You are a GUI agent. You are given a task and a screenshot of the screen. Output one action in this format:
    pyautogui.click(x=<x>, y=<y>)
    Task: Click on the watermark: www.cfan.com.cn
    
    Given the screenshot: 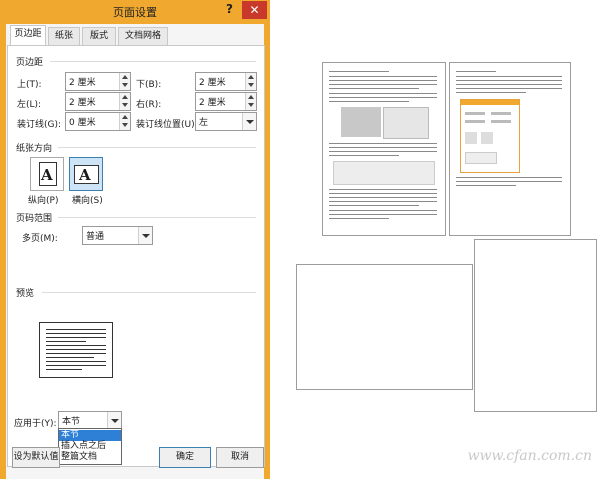 What is the action you would take?
    pyautogui.click(x=529, y=456)
    